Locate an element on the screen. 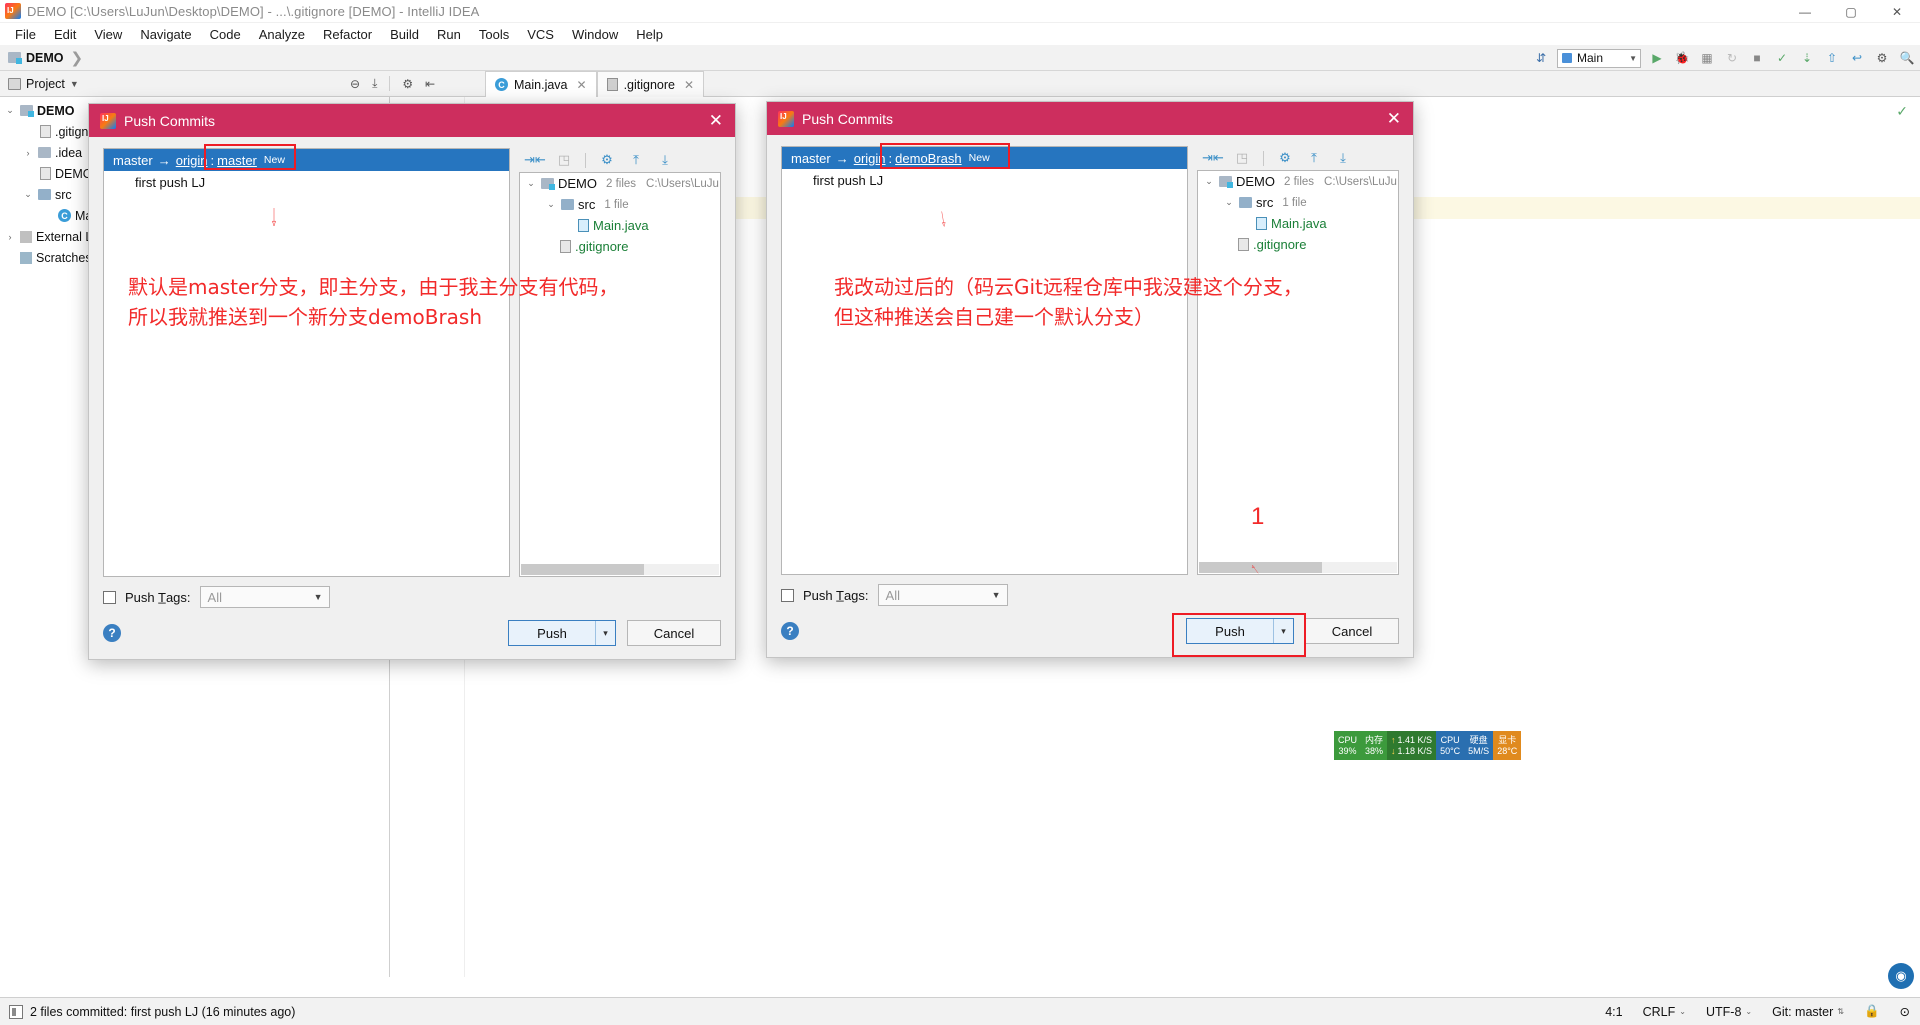 Image resolution: width=1920 pixels, height=1025 pixels. push-target-row: master → origin : master New is located at coordinates (306, 160).